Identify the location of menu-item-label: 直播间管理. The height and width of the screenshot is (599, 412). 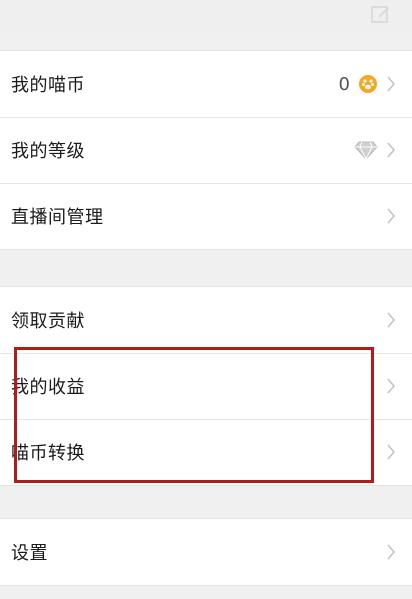
(57, 217).